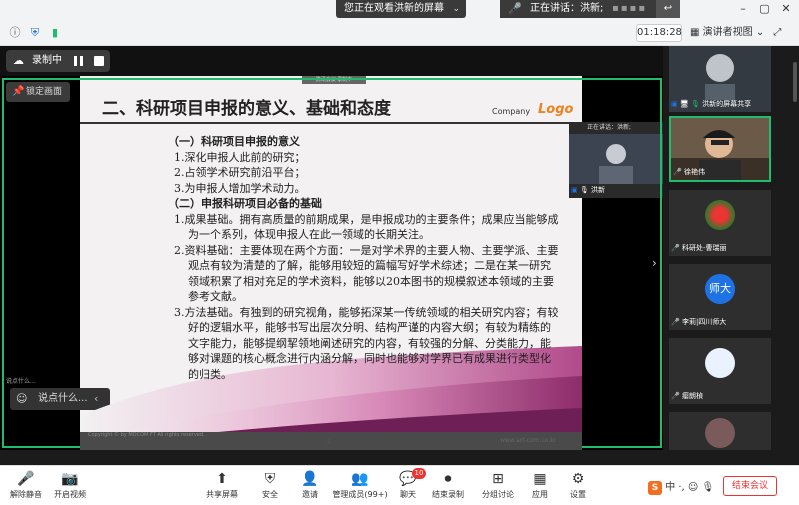 This screenshot has width=799, height=505. I want to click on sogou-icon: S, so click(655, 488).